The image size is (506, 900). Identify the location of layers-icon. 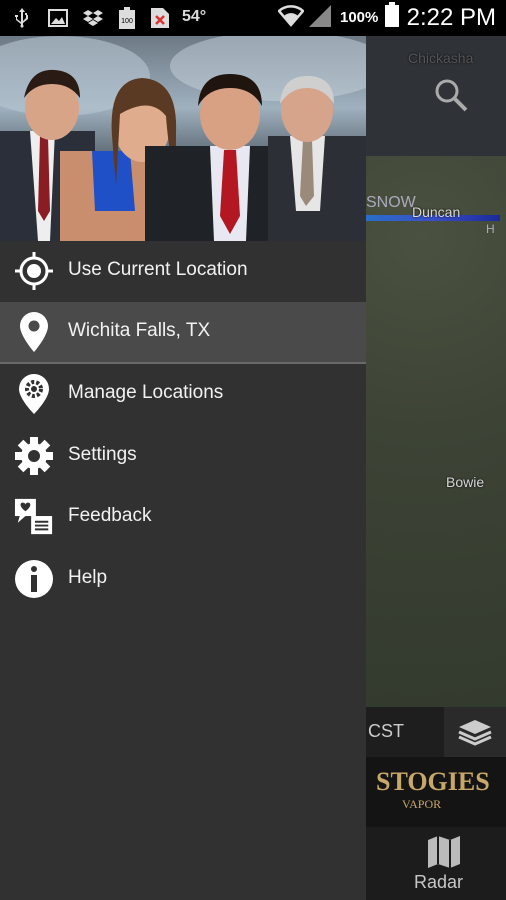
(475, 733).